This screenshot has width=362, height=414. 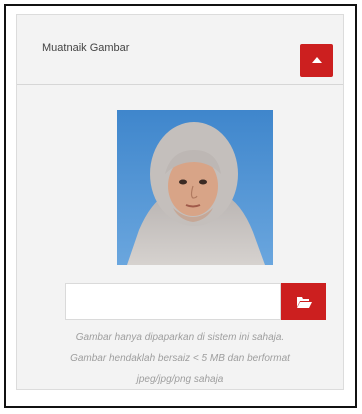 I want to click on folder-open-icon, so click(x=304, y=302).